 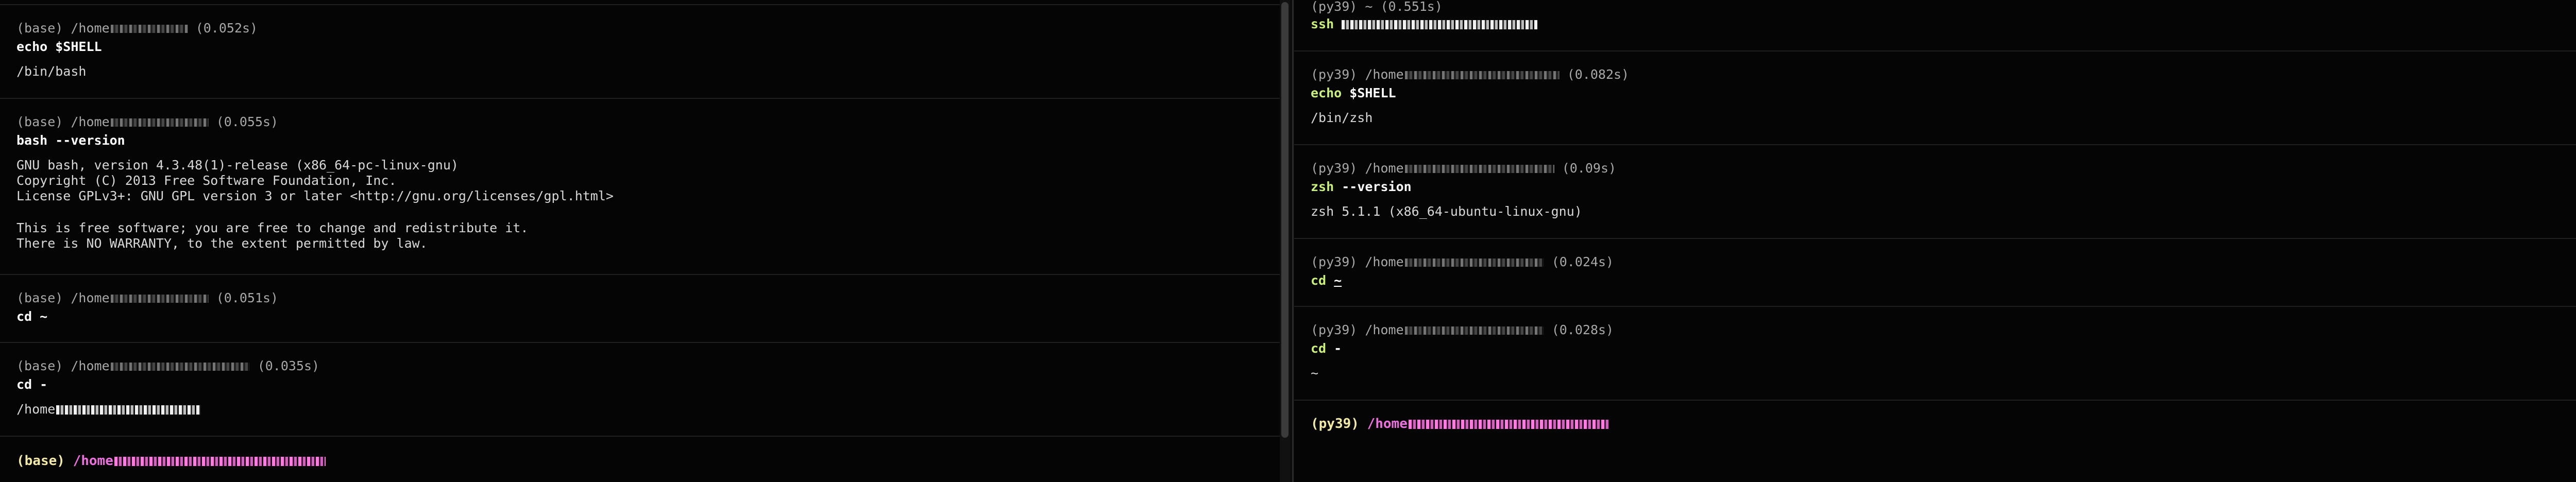 I want to click on block-output: /bin/bash, so click(x=51, y=71).